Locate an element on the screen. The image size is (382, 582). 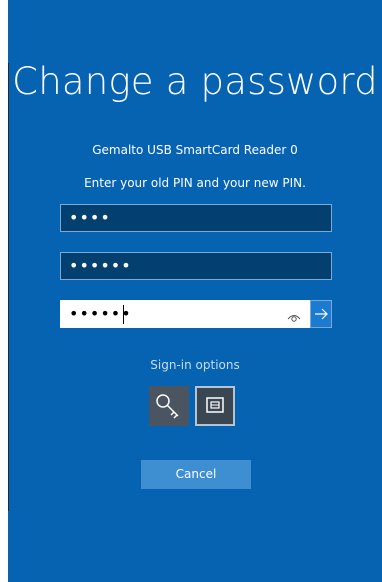
old-pin-value: •••• is located at coordinates (90, 217).